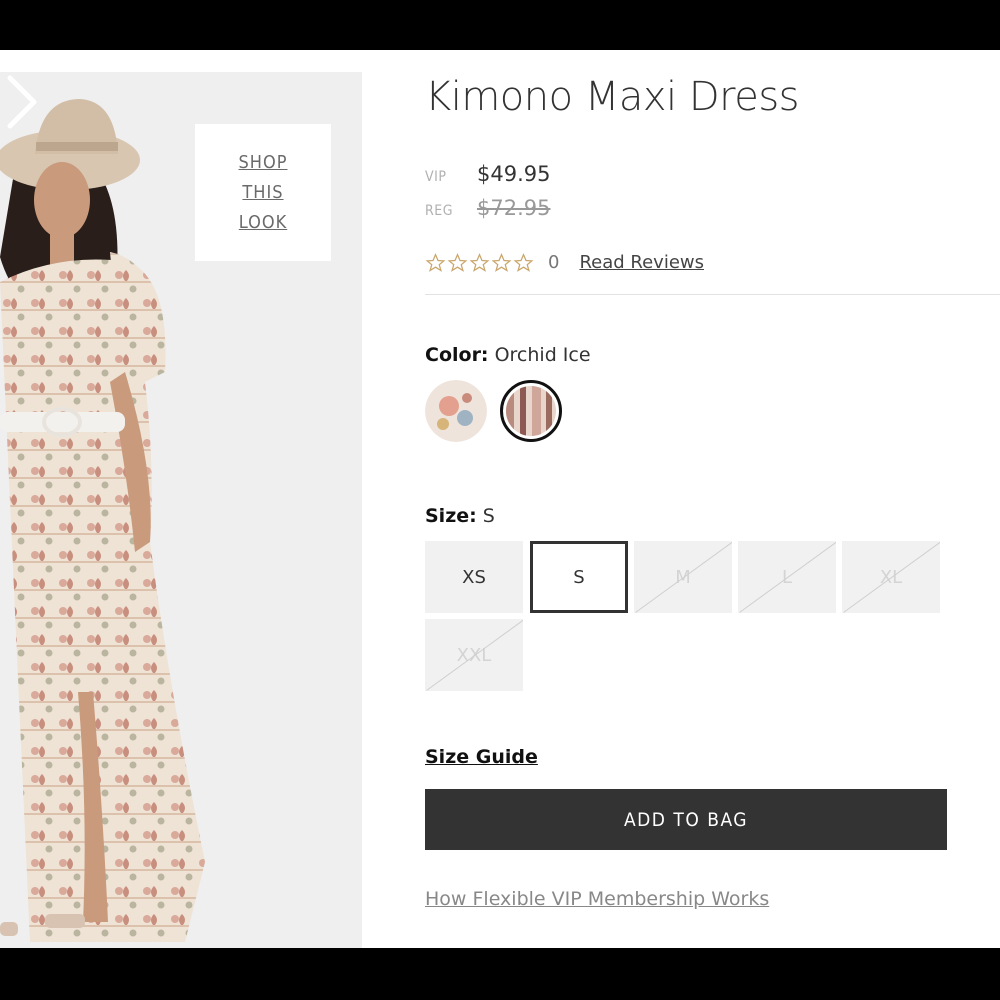 The image size is (1000, 1000). What do you see at coordinates (500, 974) in the screenshot?
I see `bottom-black-bar` at bounding box center [500, 974].